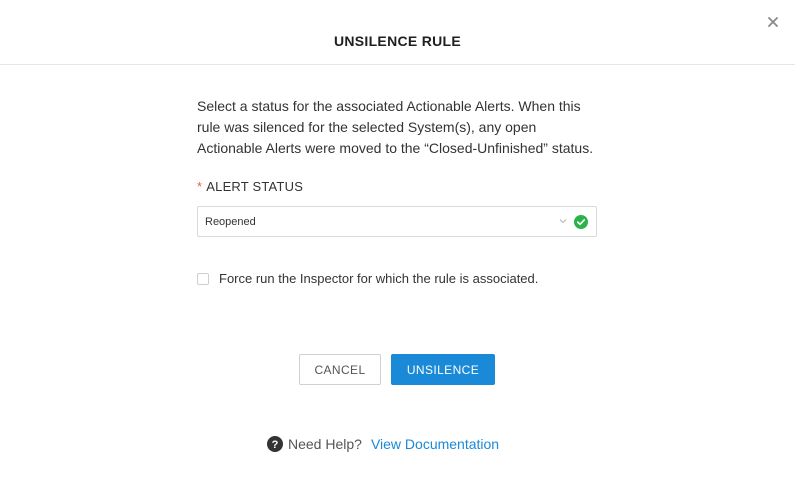 This screenshot has width=795, height=500. I want to click on dialog-actions: CANCEL UNSILENCE, so click(397, 369).